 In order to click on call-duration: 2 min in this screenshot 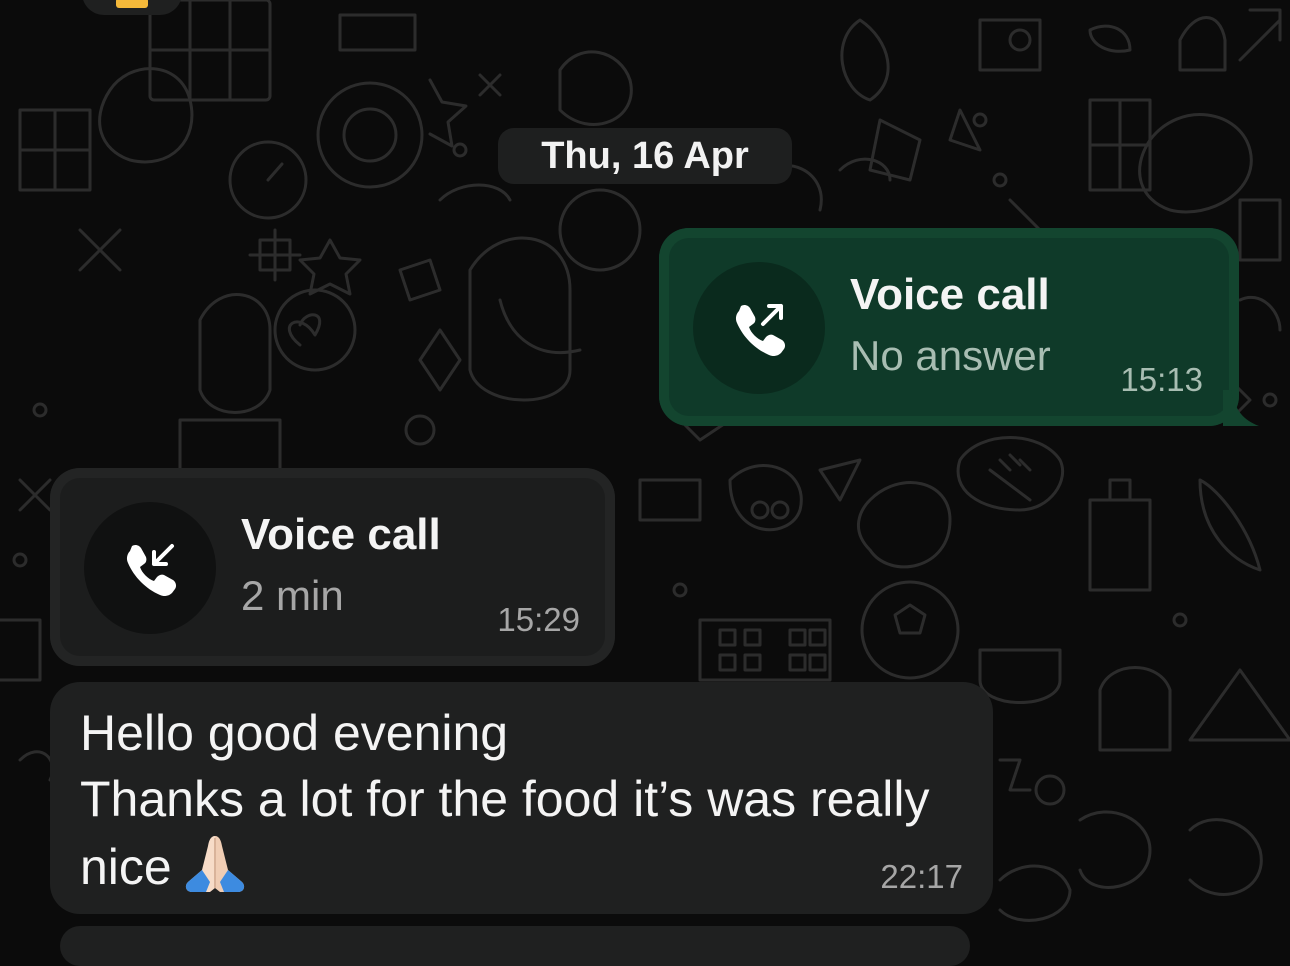, I will do `click(292, 595)`.